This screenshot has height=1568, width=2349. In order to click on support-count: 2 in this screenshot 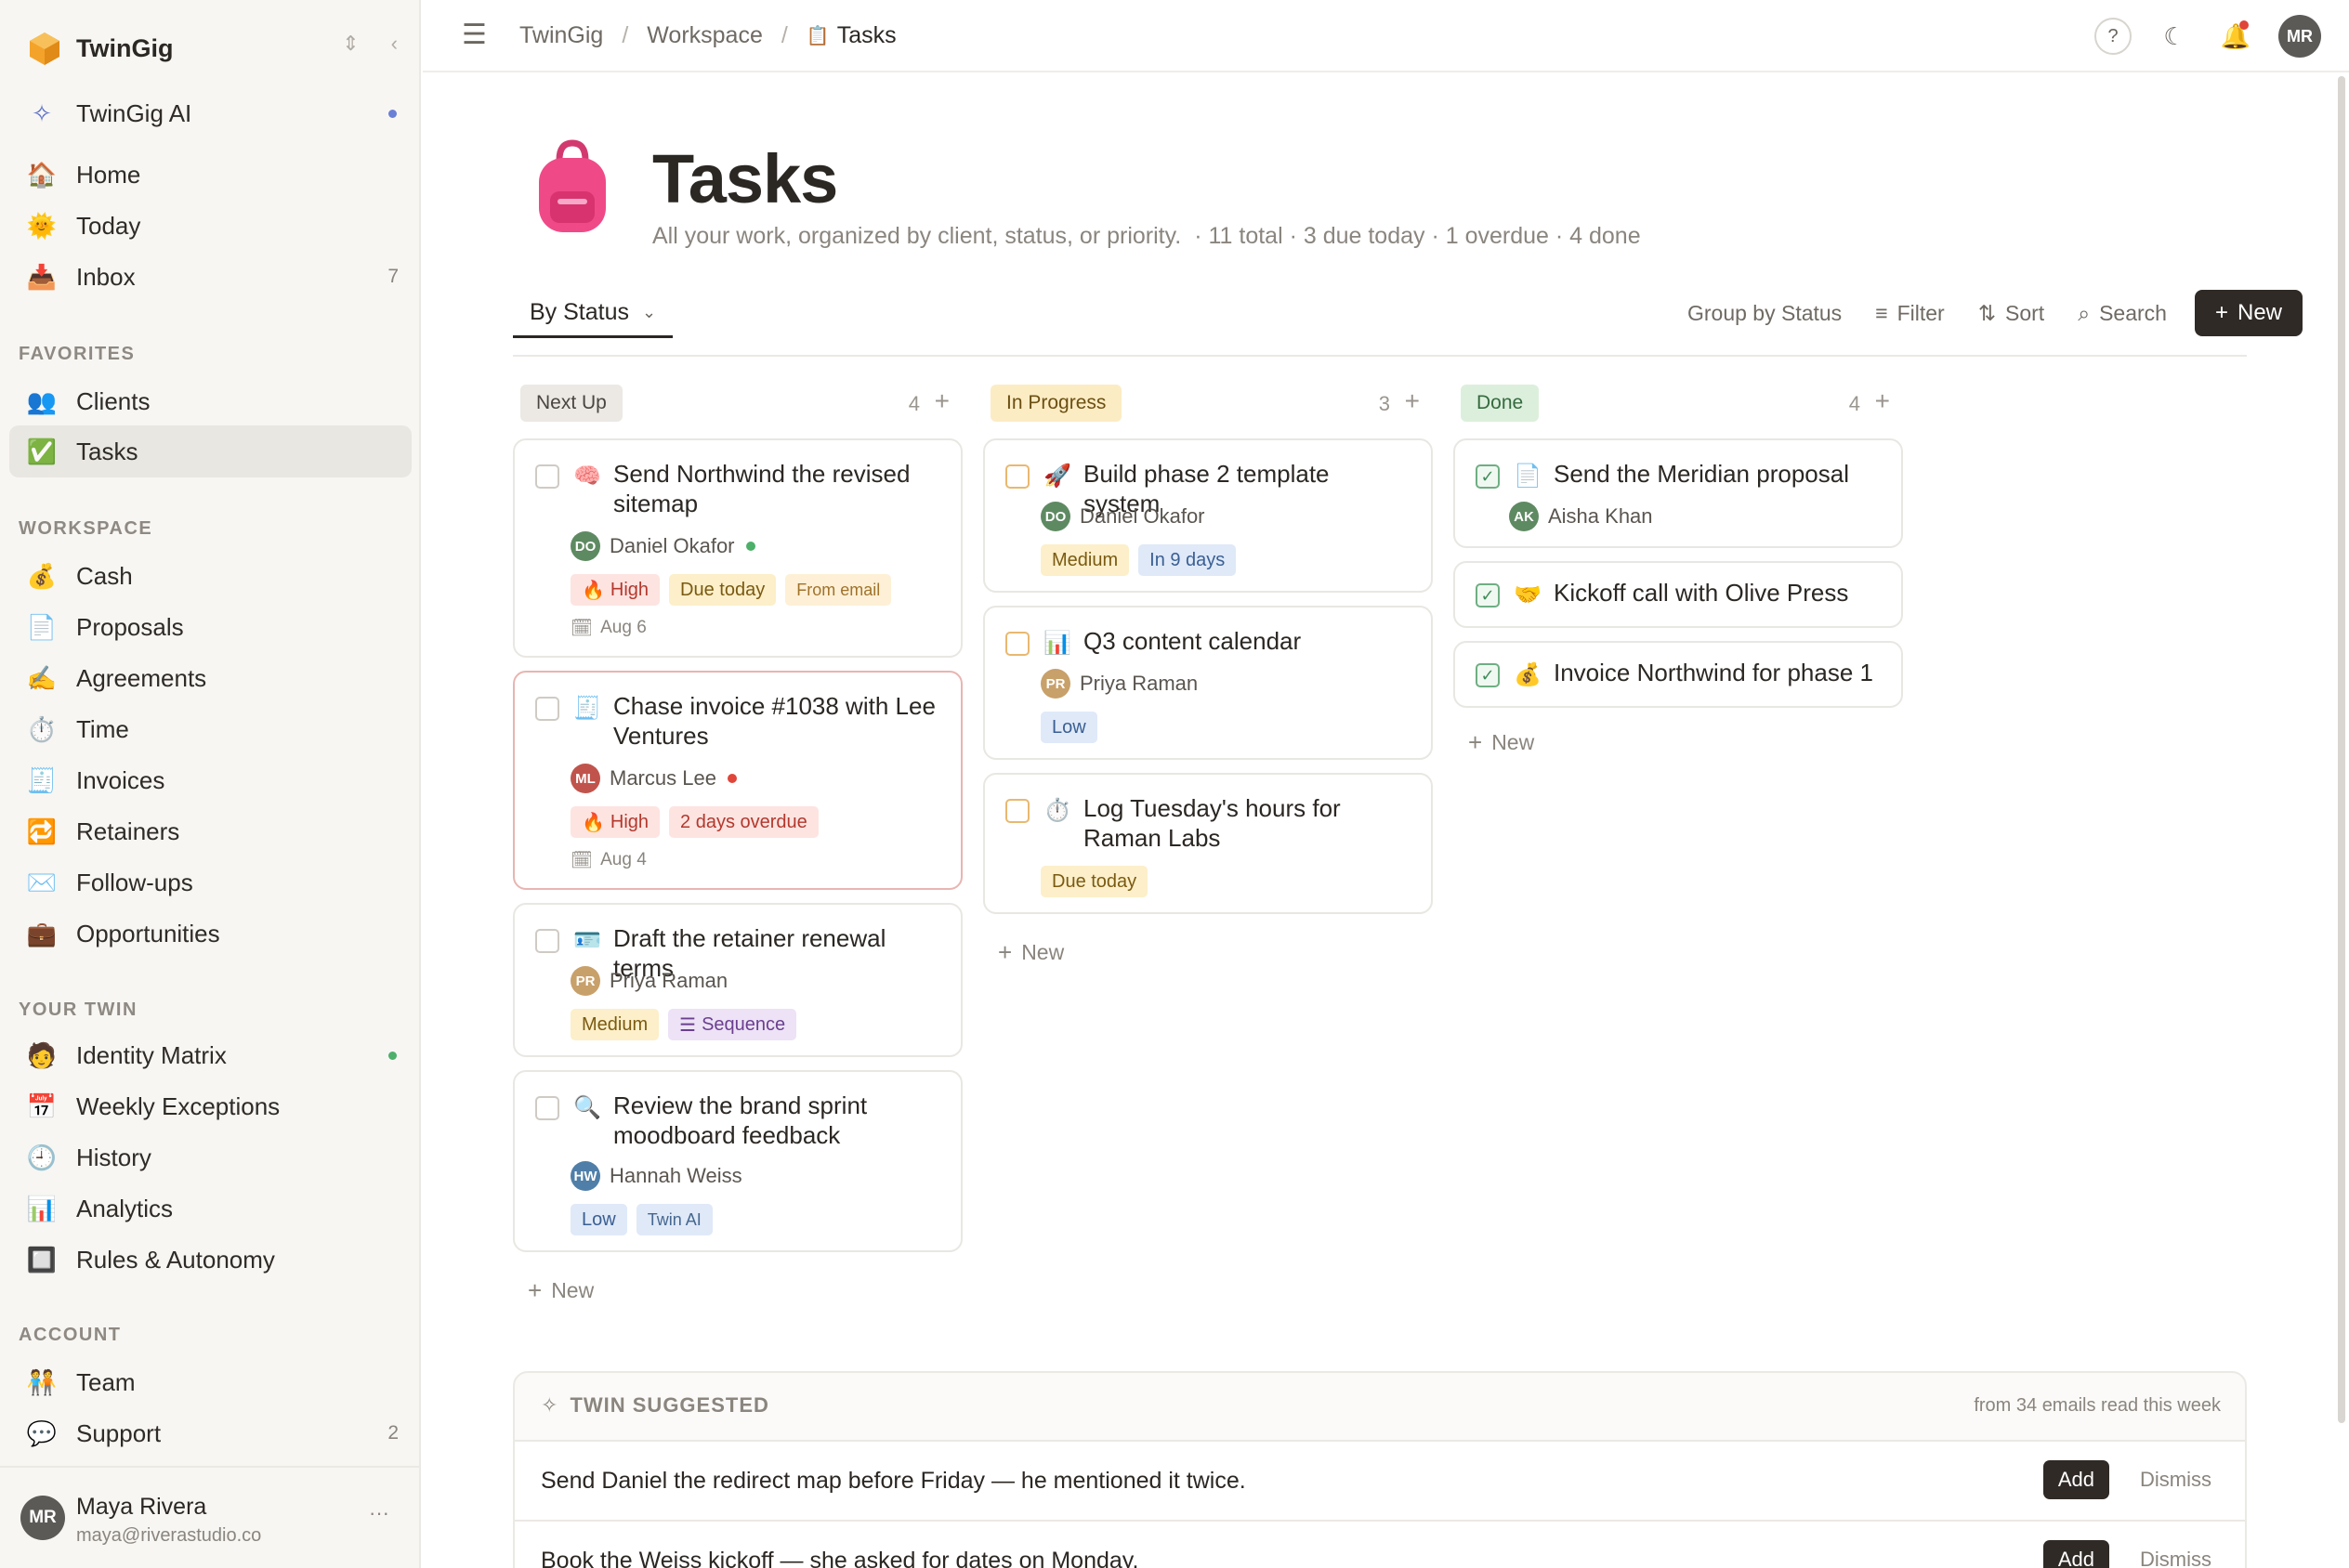, I will do `click(393, 1433)`.